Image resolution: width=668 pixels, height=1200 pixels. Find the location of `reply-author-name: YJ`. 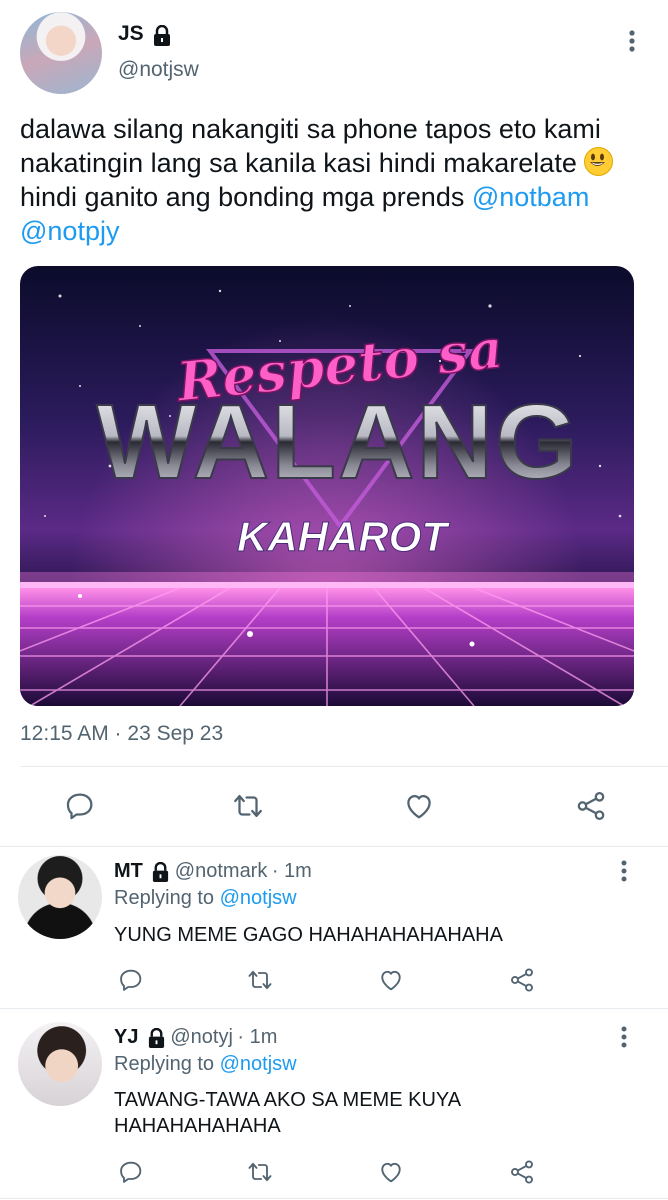

reply-author-name: YJ is located at coordinates (126, 1037).